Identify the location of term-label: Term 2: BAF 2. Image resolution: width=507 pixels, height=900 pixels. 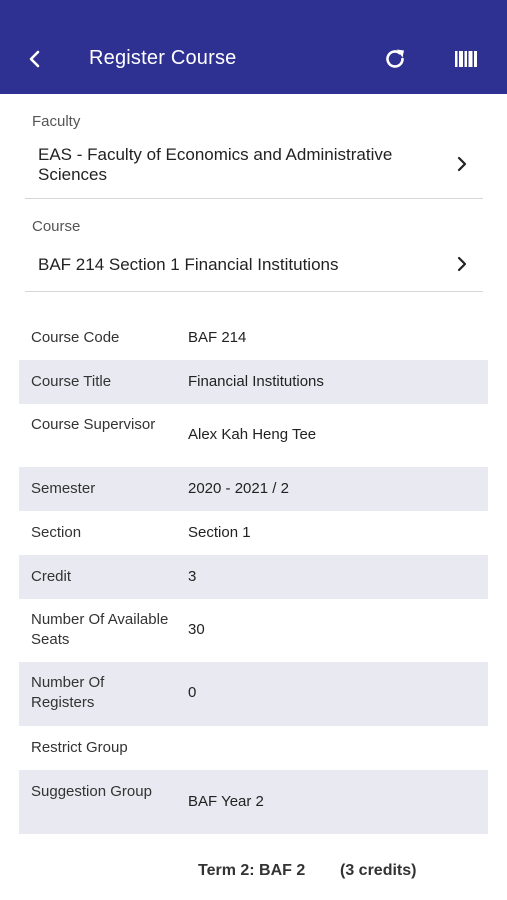
(252, 870).